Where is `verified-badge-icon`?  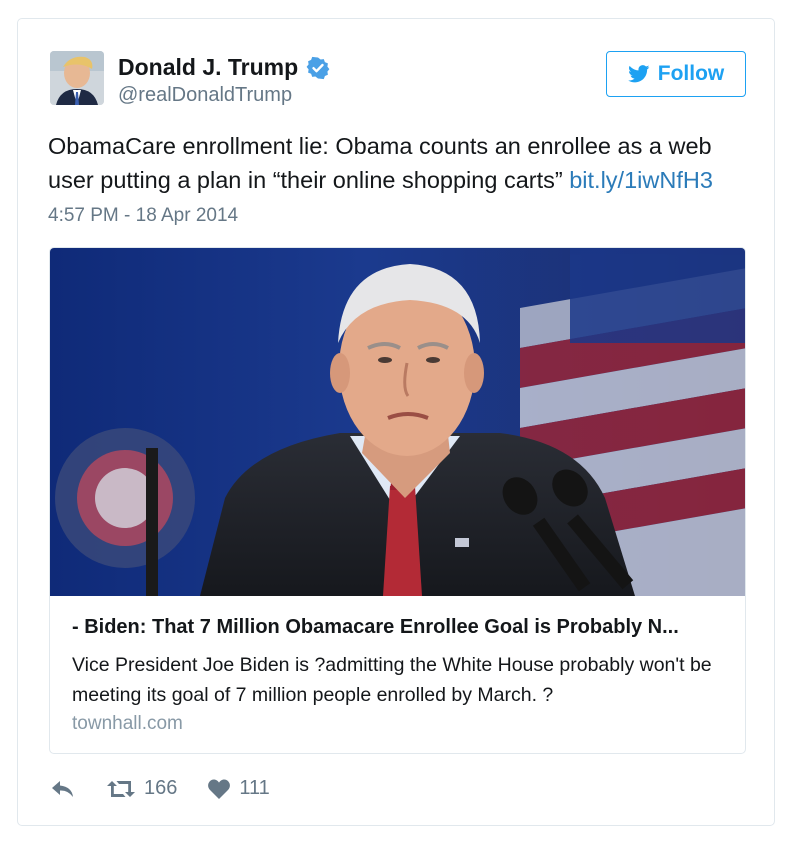 verified-badge-icon is located at coordinates (318, 68).